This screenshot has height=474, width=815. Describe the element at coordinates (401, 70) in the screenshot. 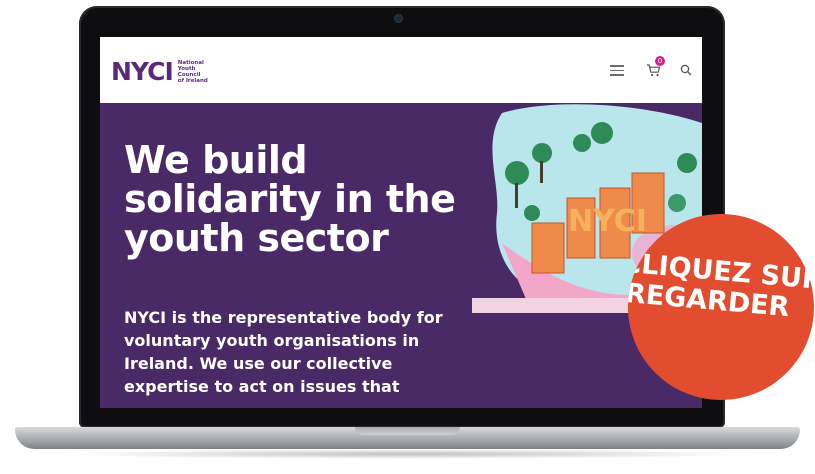

I see `site-header: NYCI National Youth Council of Ireland 0` at that location.